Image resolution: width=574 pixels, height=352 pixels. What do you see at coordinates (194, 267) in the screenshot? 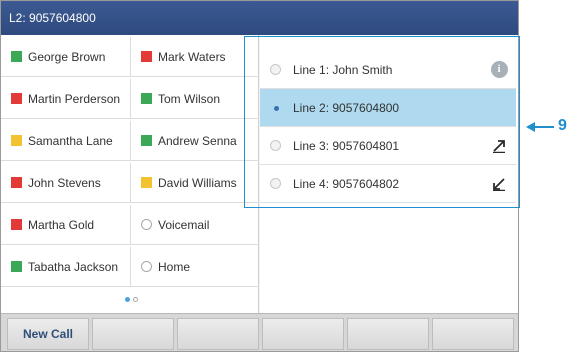
I see `favorite-contact: Home` at bounding box center [194, 267].